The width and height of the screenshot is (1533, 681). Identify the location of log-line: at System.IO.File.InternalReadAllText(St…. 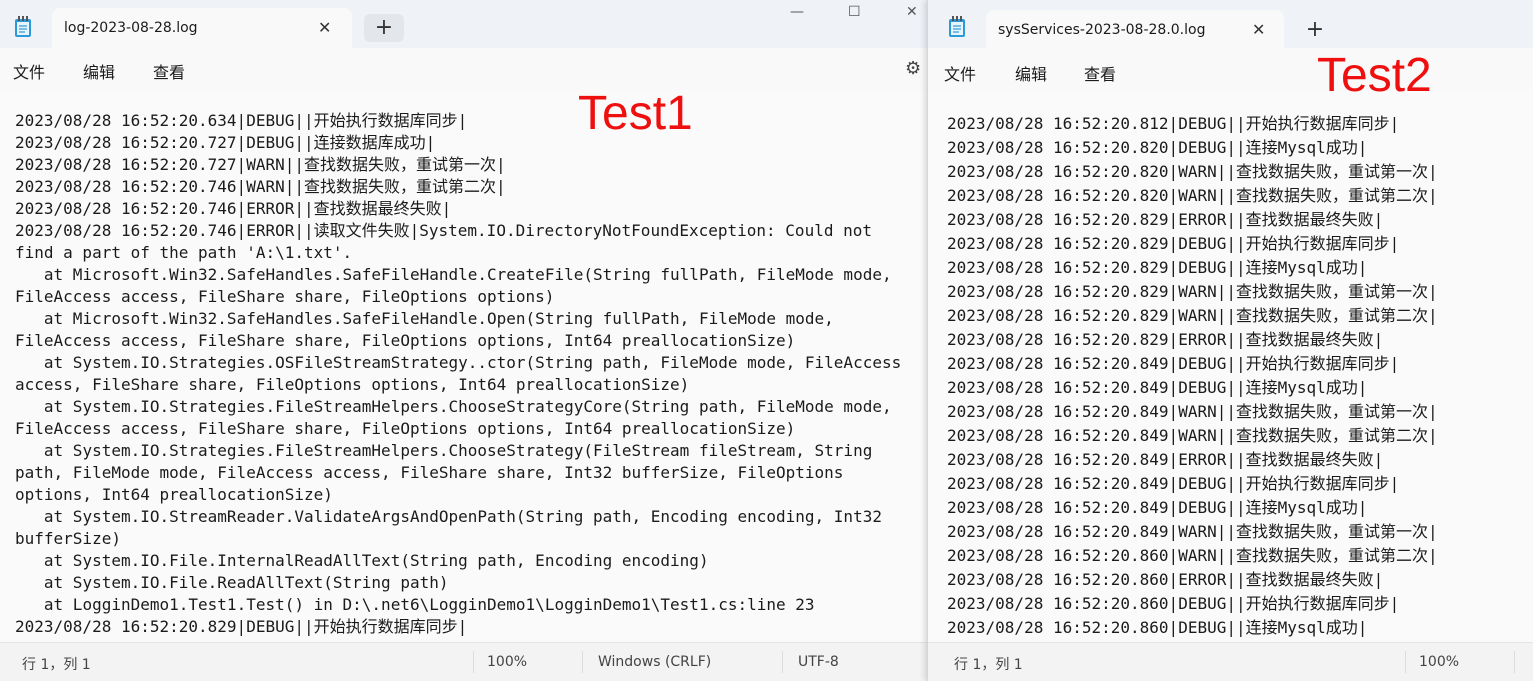
(362, 560).